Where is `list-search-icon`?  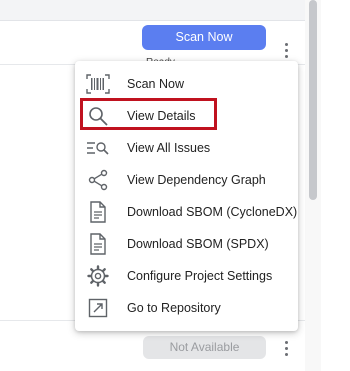 list-search-icon is located at coordinates (98, 148).